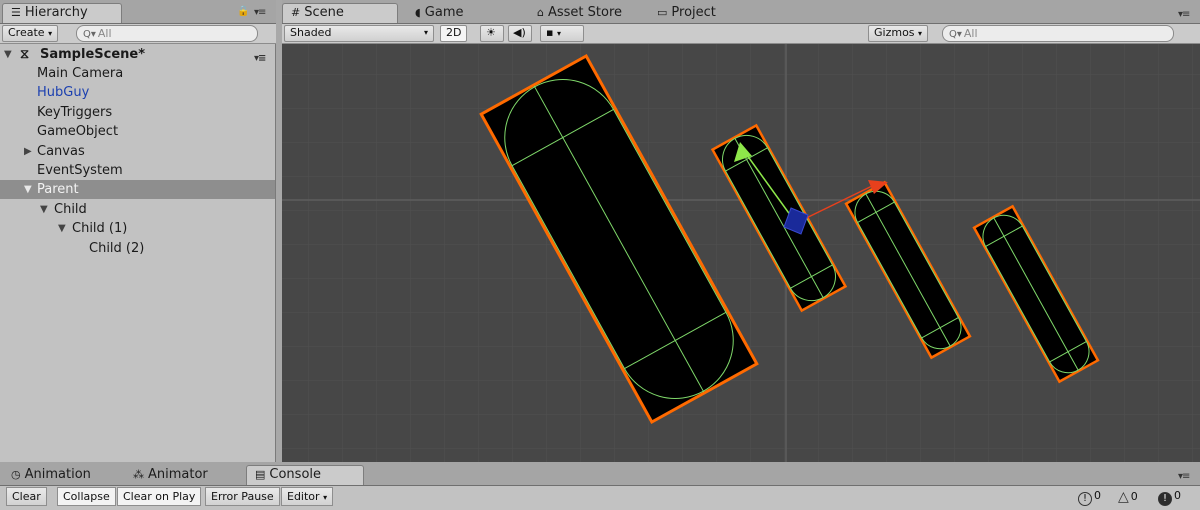 This screenshot has height=510, width=1200. Describe the element at coordinates (137, 228) in the screenshot. I see `hierarchy-item-child-1: ▼ Child (1)` at that location.